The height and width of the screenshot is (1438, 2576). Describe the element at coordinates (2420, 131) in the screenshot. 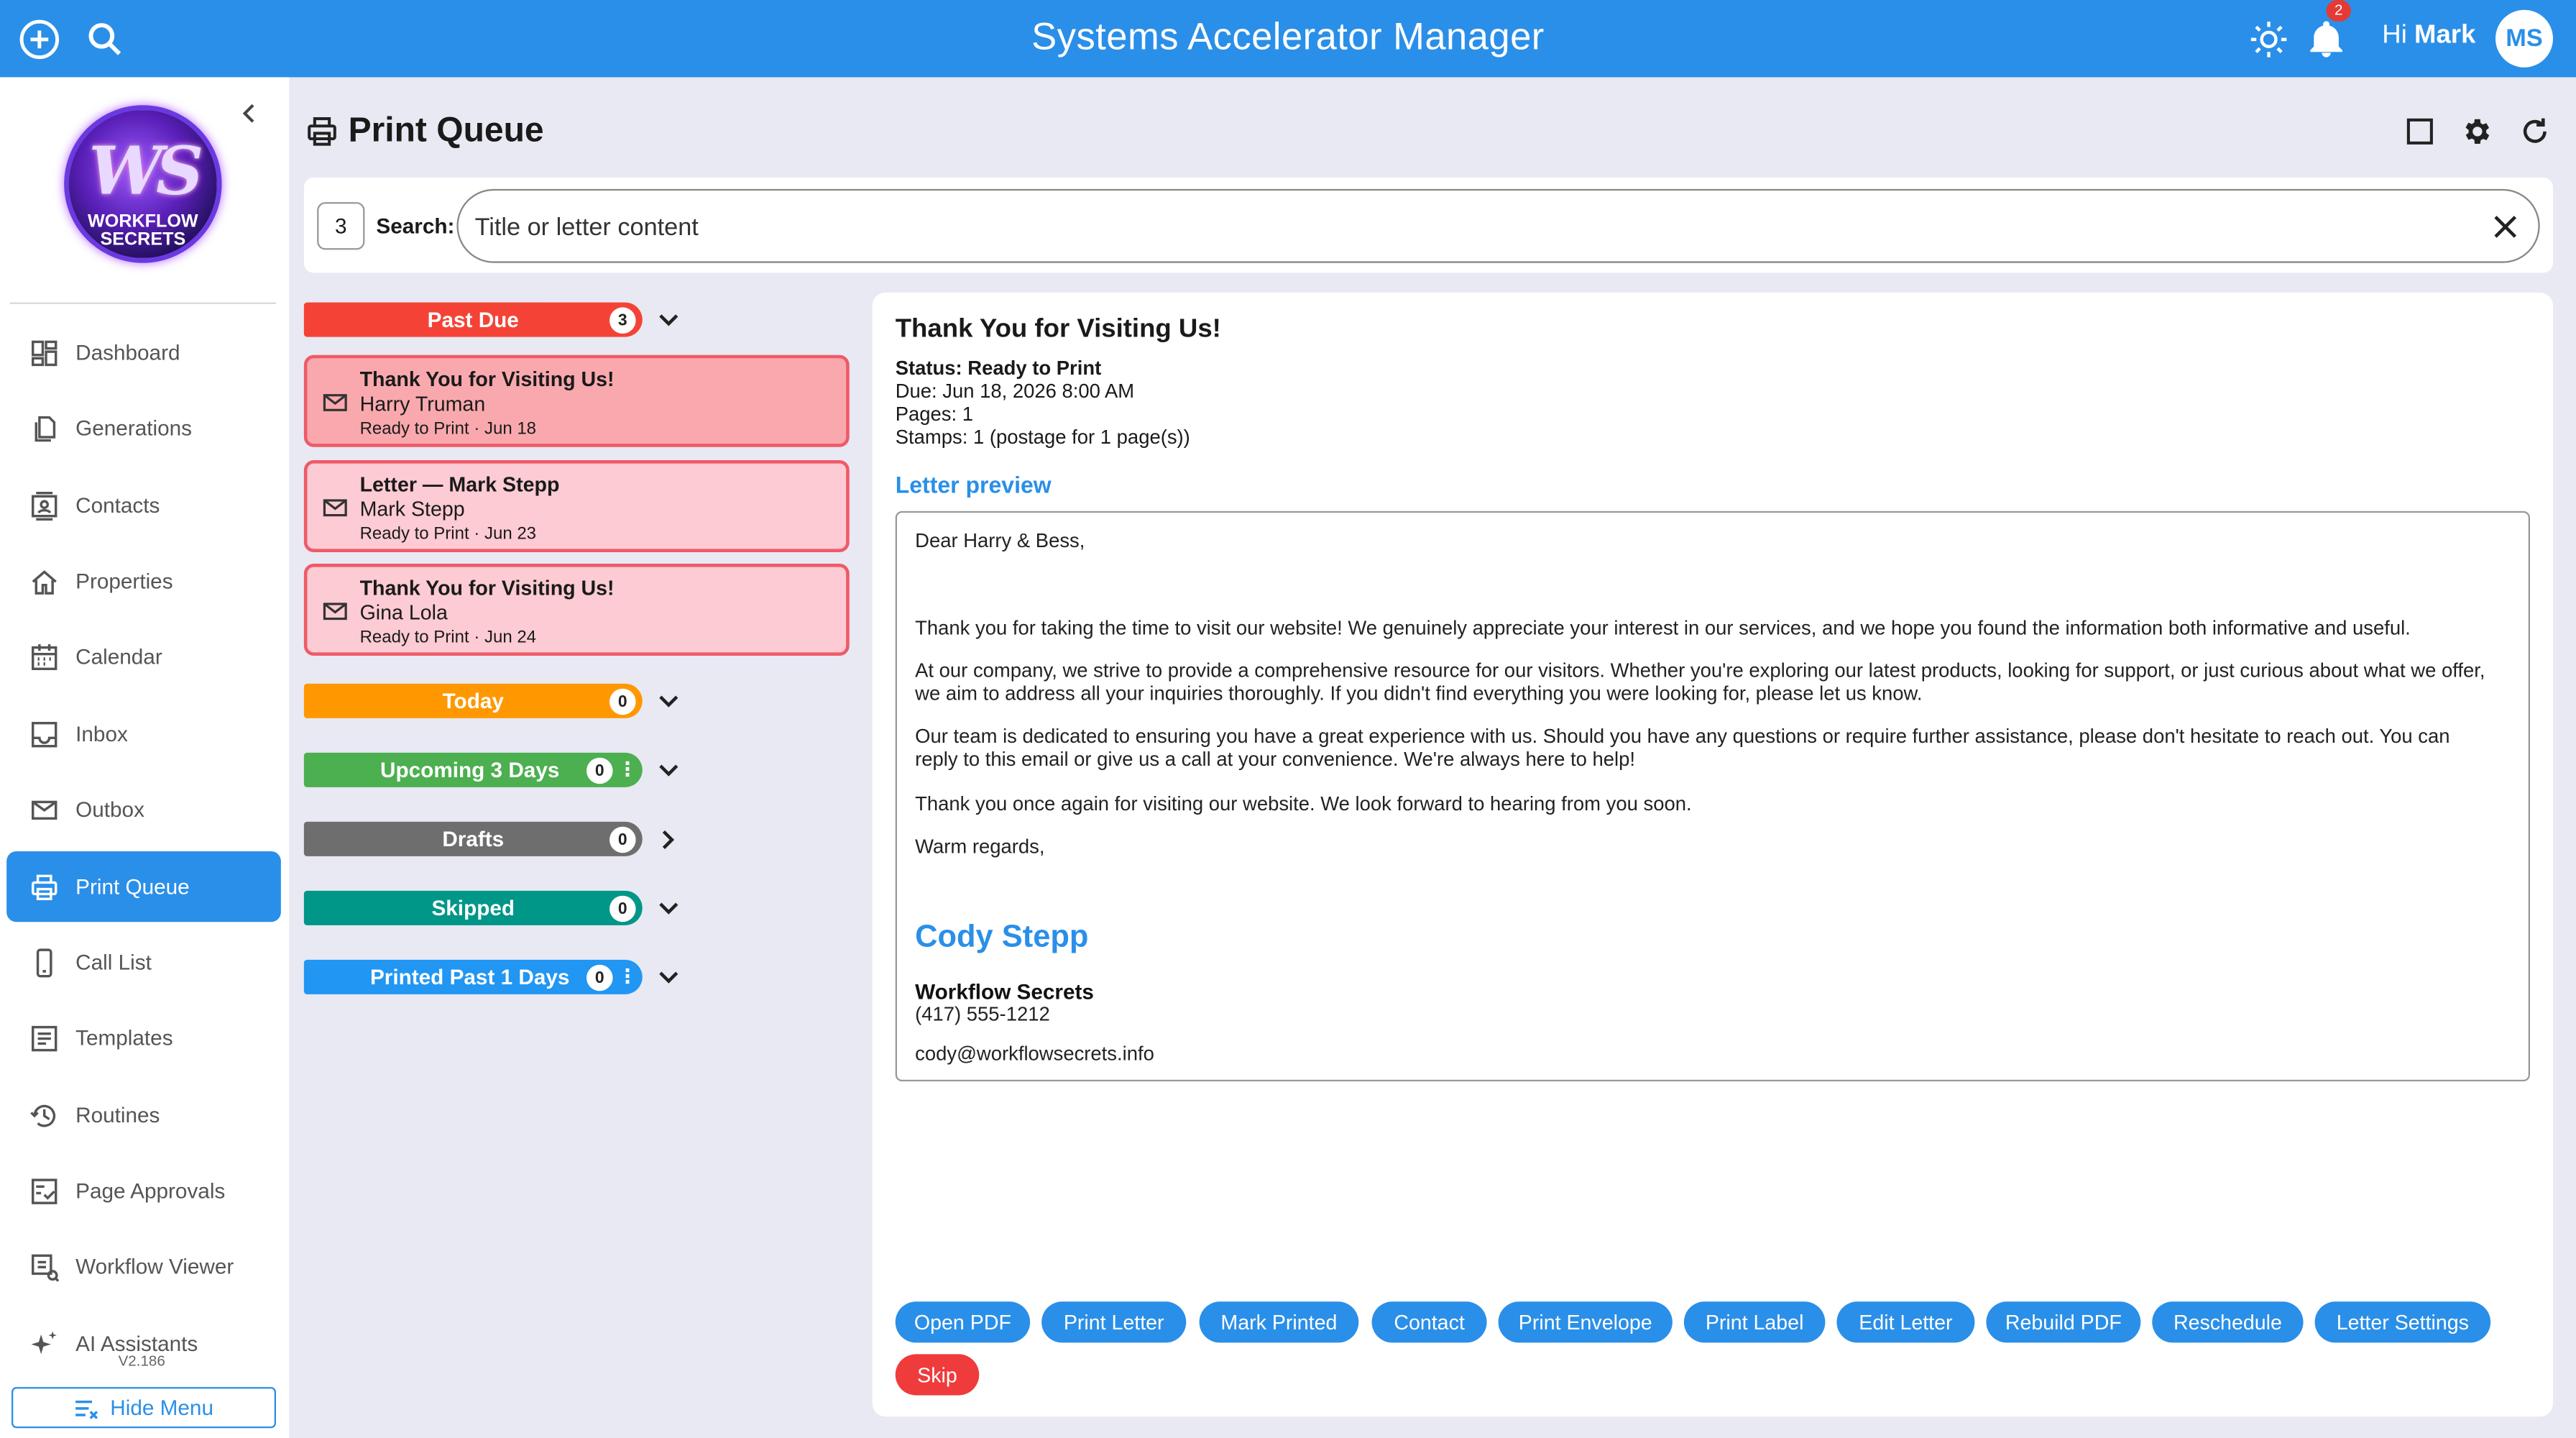

I see `fullscreen-toggle-icon` at that location.